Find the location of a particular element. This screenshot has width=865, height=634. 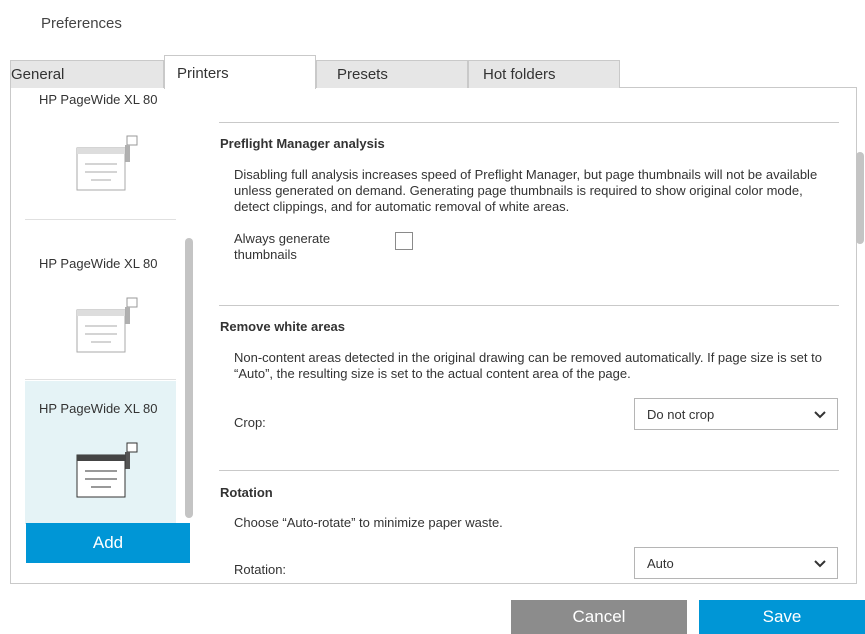

tab-label: General is located at coordinates (38, 74).